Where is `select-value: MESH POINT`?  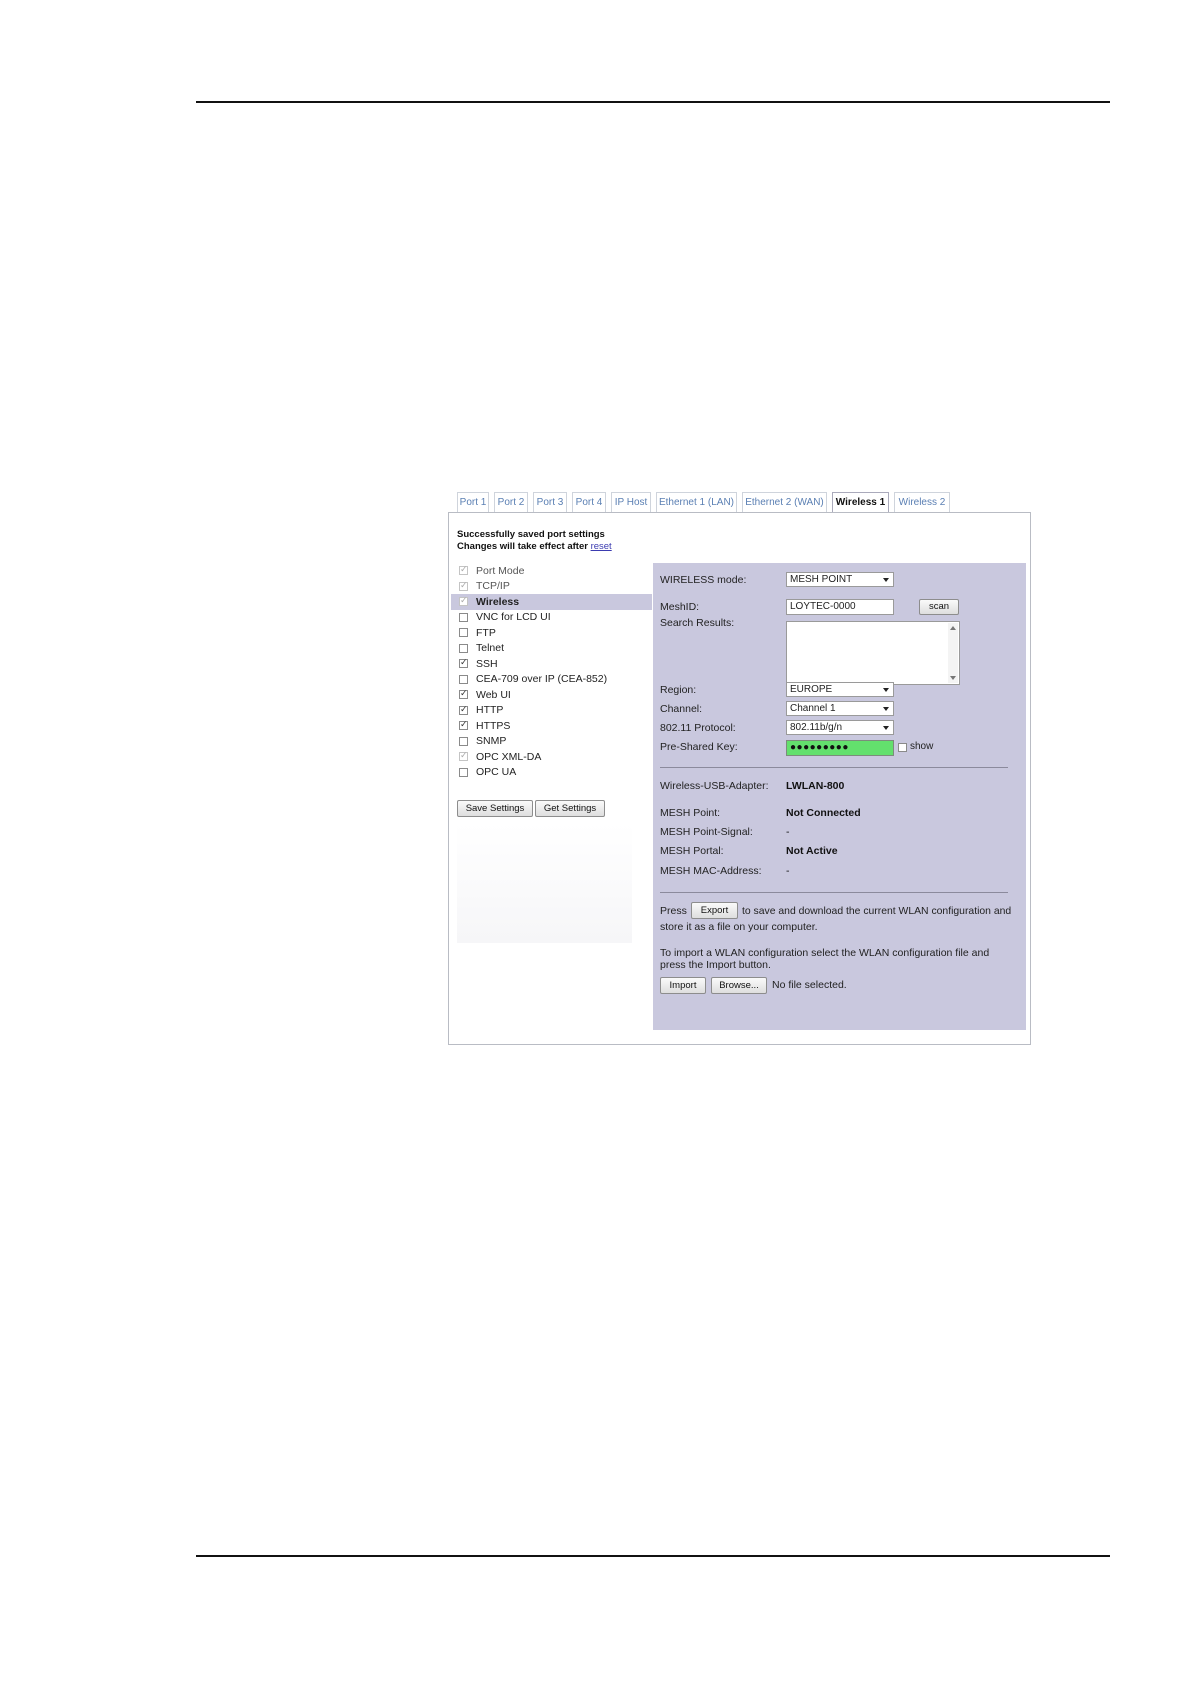
select-value: MESH POINT is located at coordinates (821, 579).